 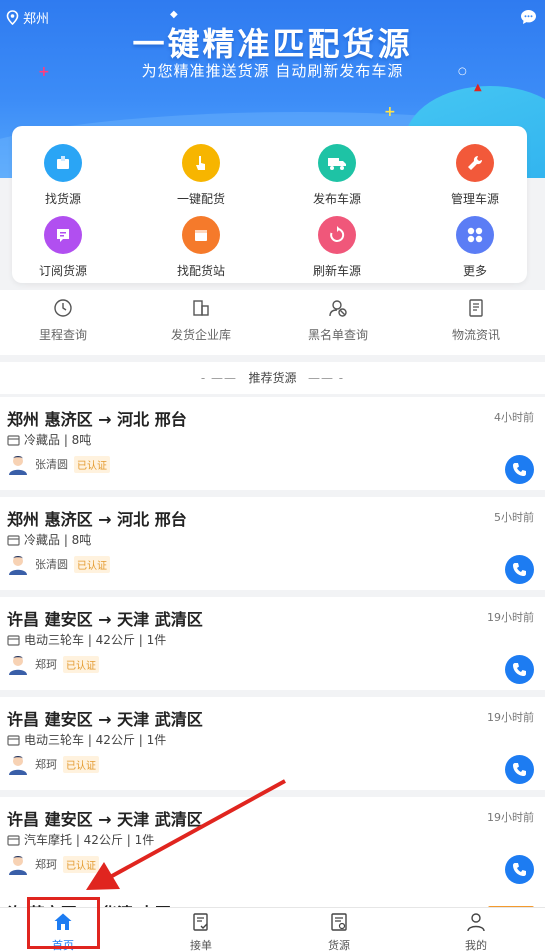 I want to click on tab-cargo: 货源, so click(x=339, y=931).